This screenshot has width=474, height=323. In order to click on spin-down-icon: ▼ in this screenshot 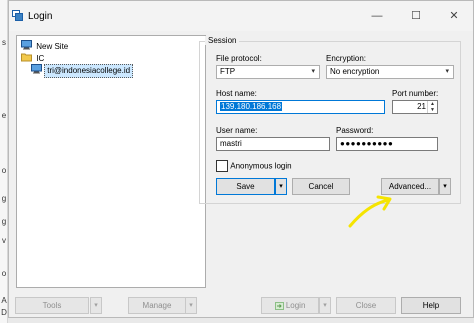, I will do `click(432, 110)`.